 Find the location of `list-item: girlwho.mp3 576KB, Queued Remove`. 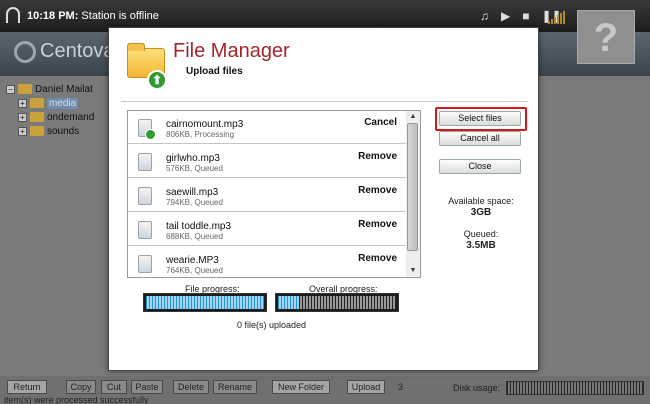

list-item: girlwho.mp3 576KB, Queued Remove is located at coordinates (267, 161).